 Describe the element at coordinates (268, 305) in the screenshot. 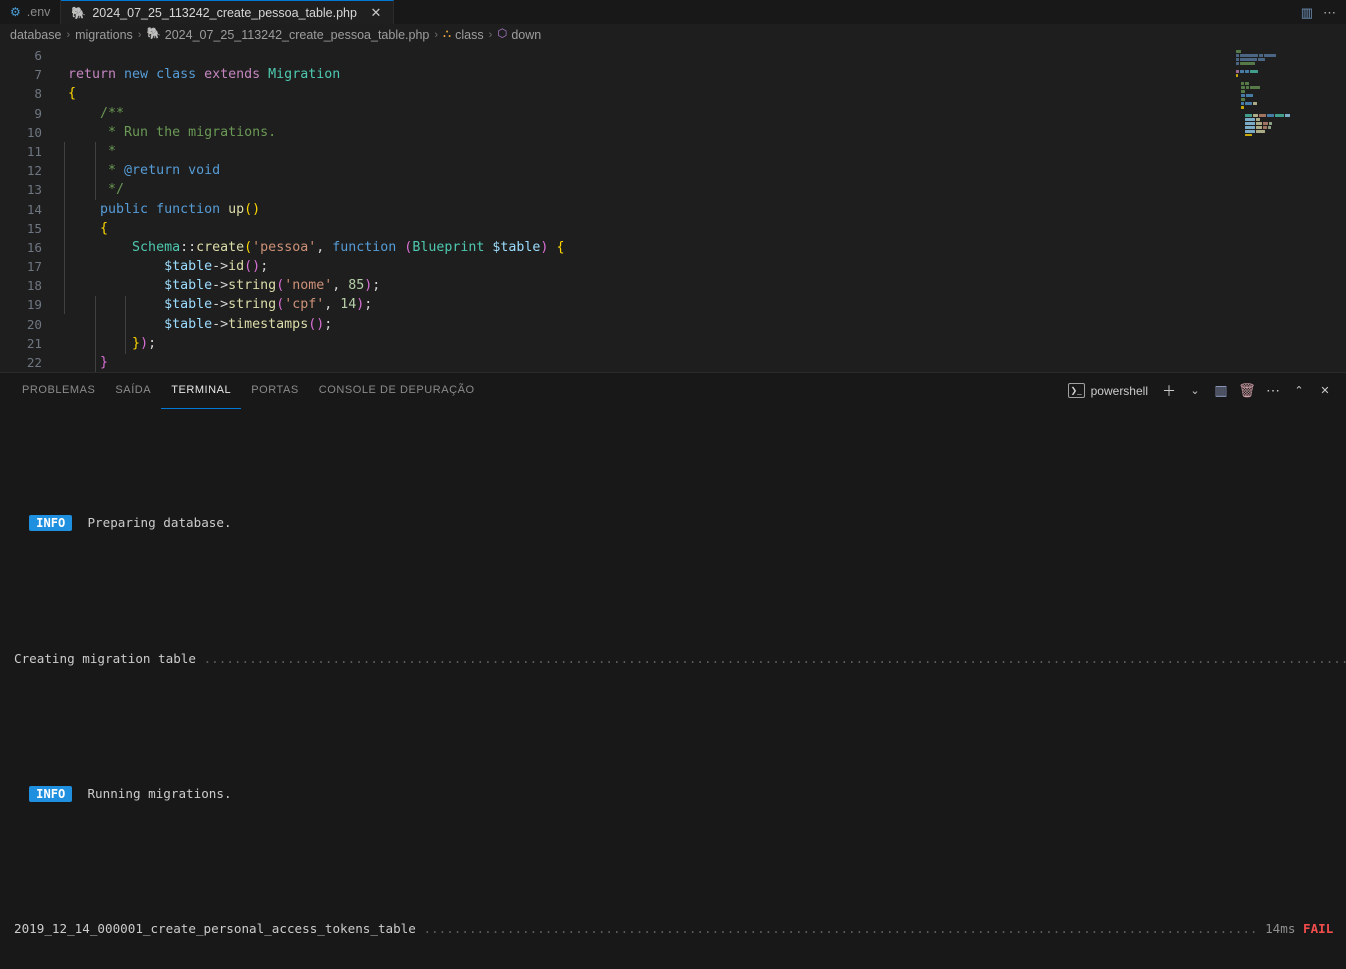

I see `code-text: $table->string('cpf', 14);` at that location.